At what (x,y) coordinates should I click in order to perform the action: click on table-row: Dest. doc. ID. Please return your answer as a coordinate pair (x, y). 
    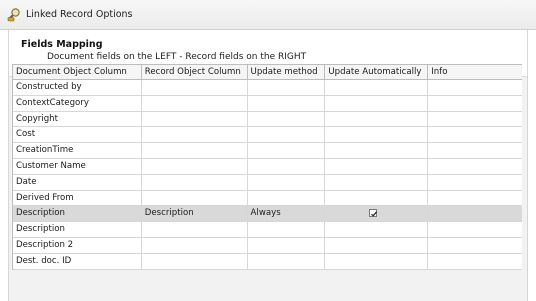
    Looking at the image, I should click on (267, 261).